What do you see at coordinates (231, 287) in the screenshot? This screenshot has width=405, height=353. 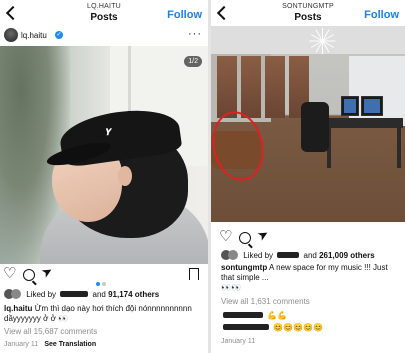 I see `caption-emoji: 👀👀` at bounding box center [231, 287].